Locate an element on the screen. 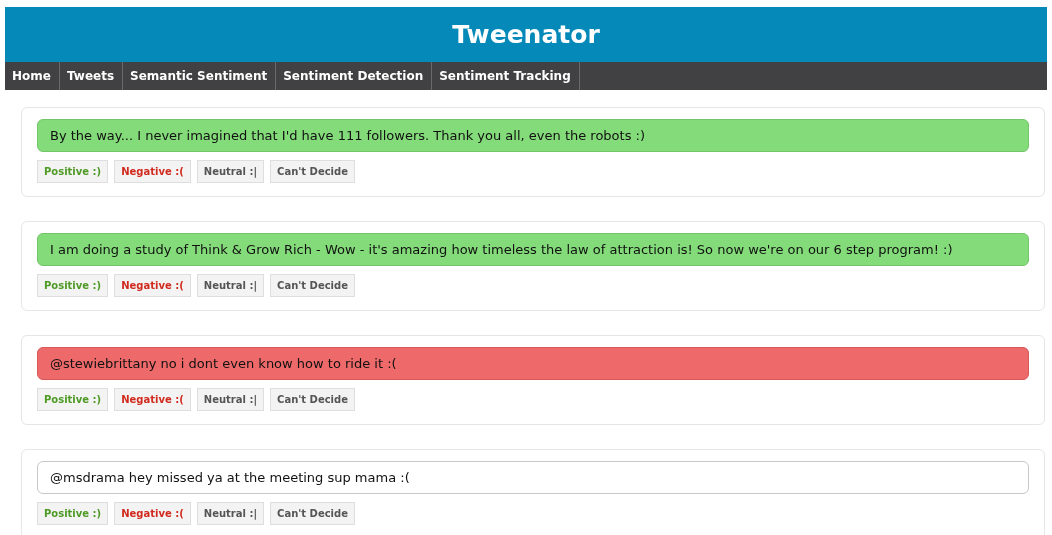 Image resolution: width=1052 pixels, height=535 pixels. tweet-text: I am doing a study of Think & Grow Rich - Wow - it's amazing how timeless the law of attraction is! So now we're on our 6 step program! :) is located at coordinates (533, 249).